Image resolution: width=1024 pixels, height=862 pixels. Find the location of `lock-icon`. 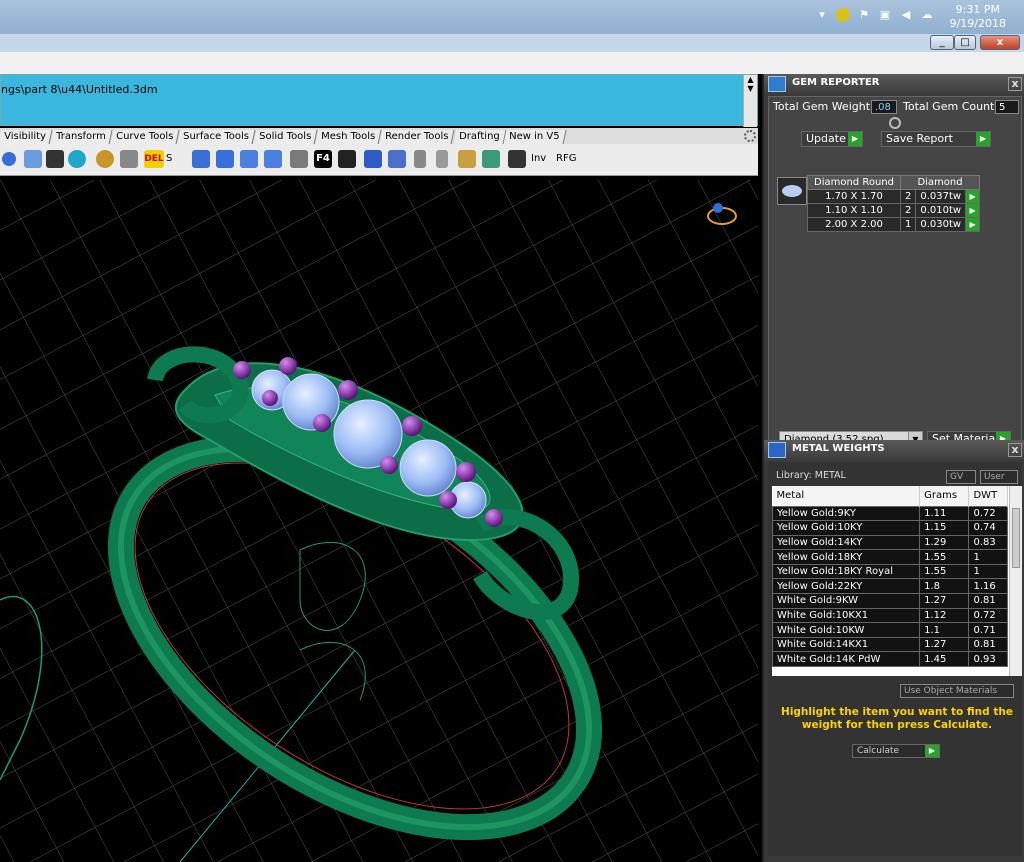

lock-icon is located at coordinates (420, 159).